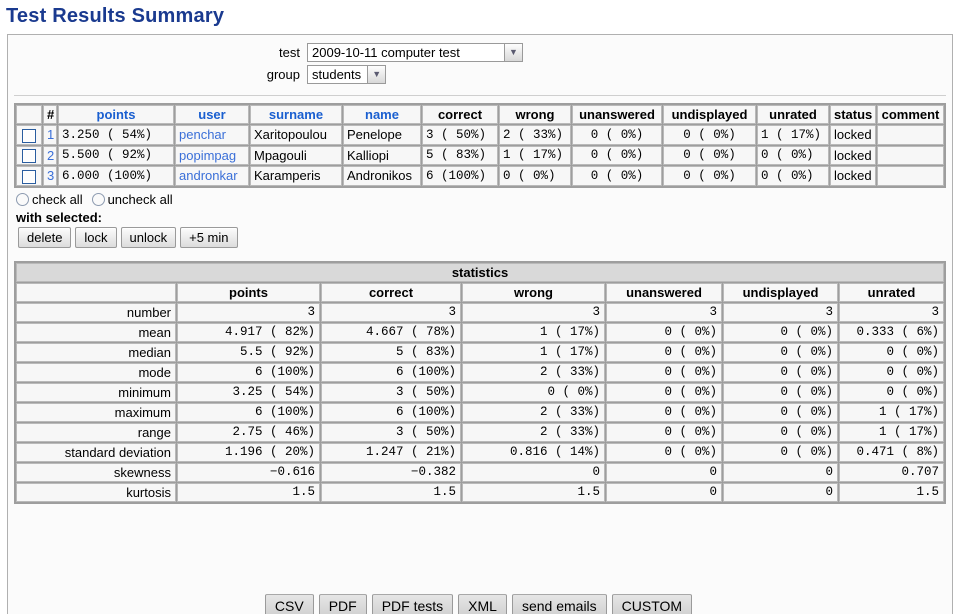  I want to click on table-row: kurtosis 1.5 1.5 1.5 0 0 1.5, so click(480, 492).